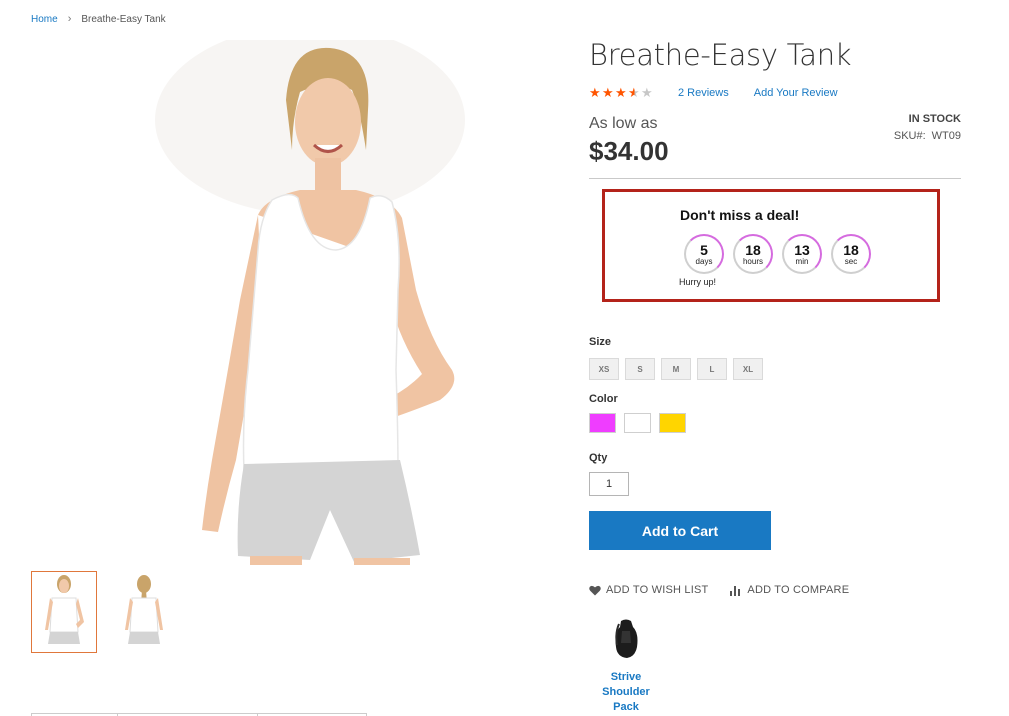  I want to click on deal-title: Don't miss a deal!, so click(740, 215).